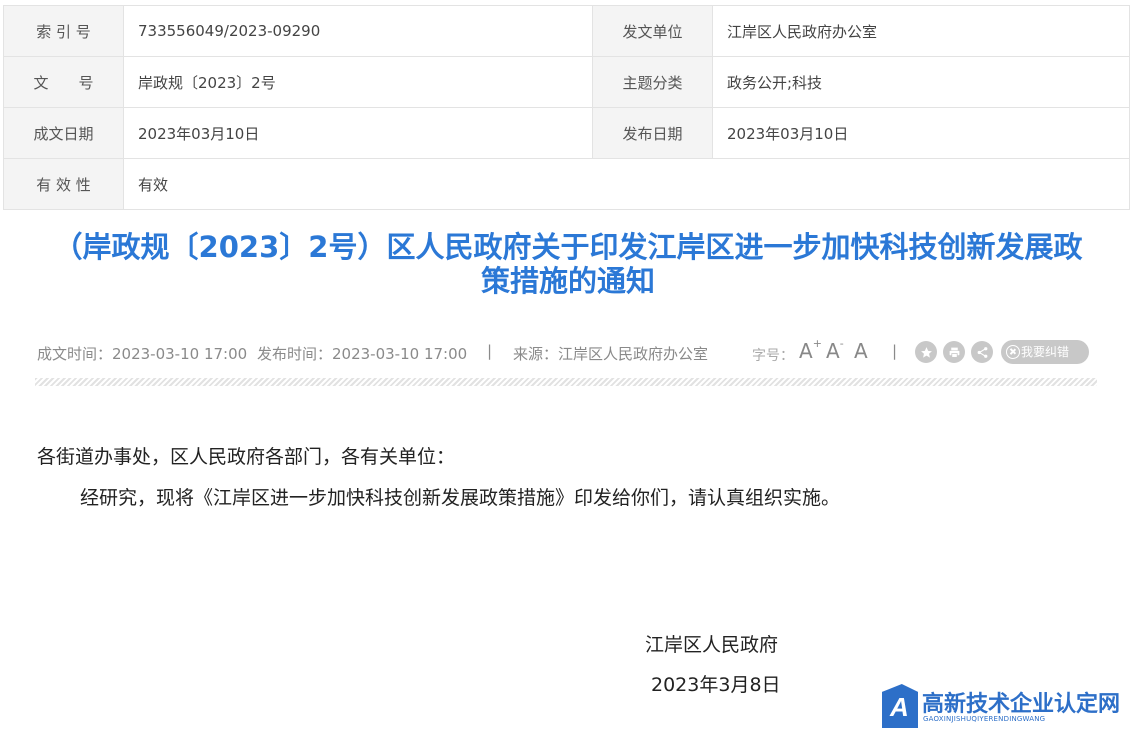 Image resolution: width=1130 pixels, height=732 pixels. I want to click on table-row: 文 号 岸政规〔2023〕2号 主题分类 政务公开;科技, so click(566, 82).